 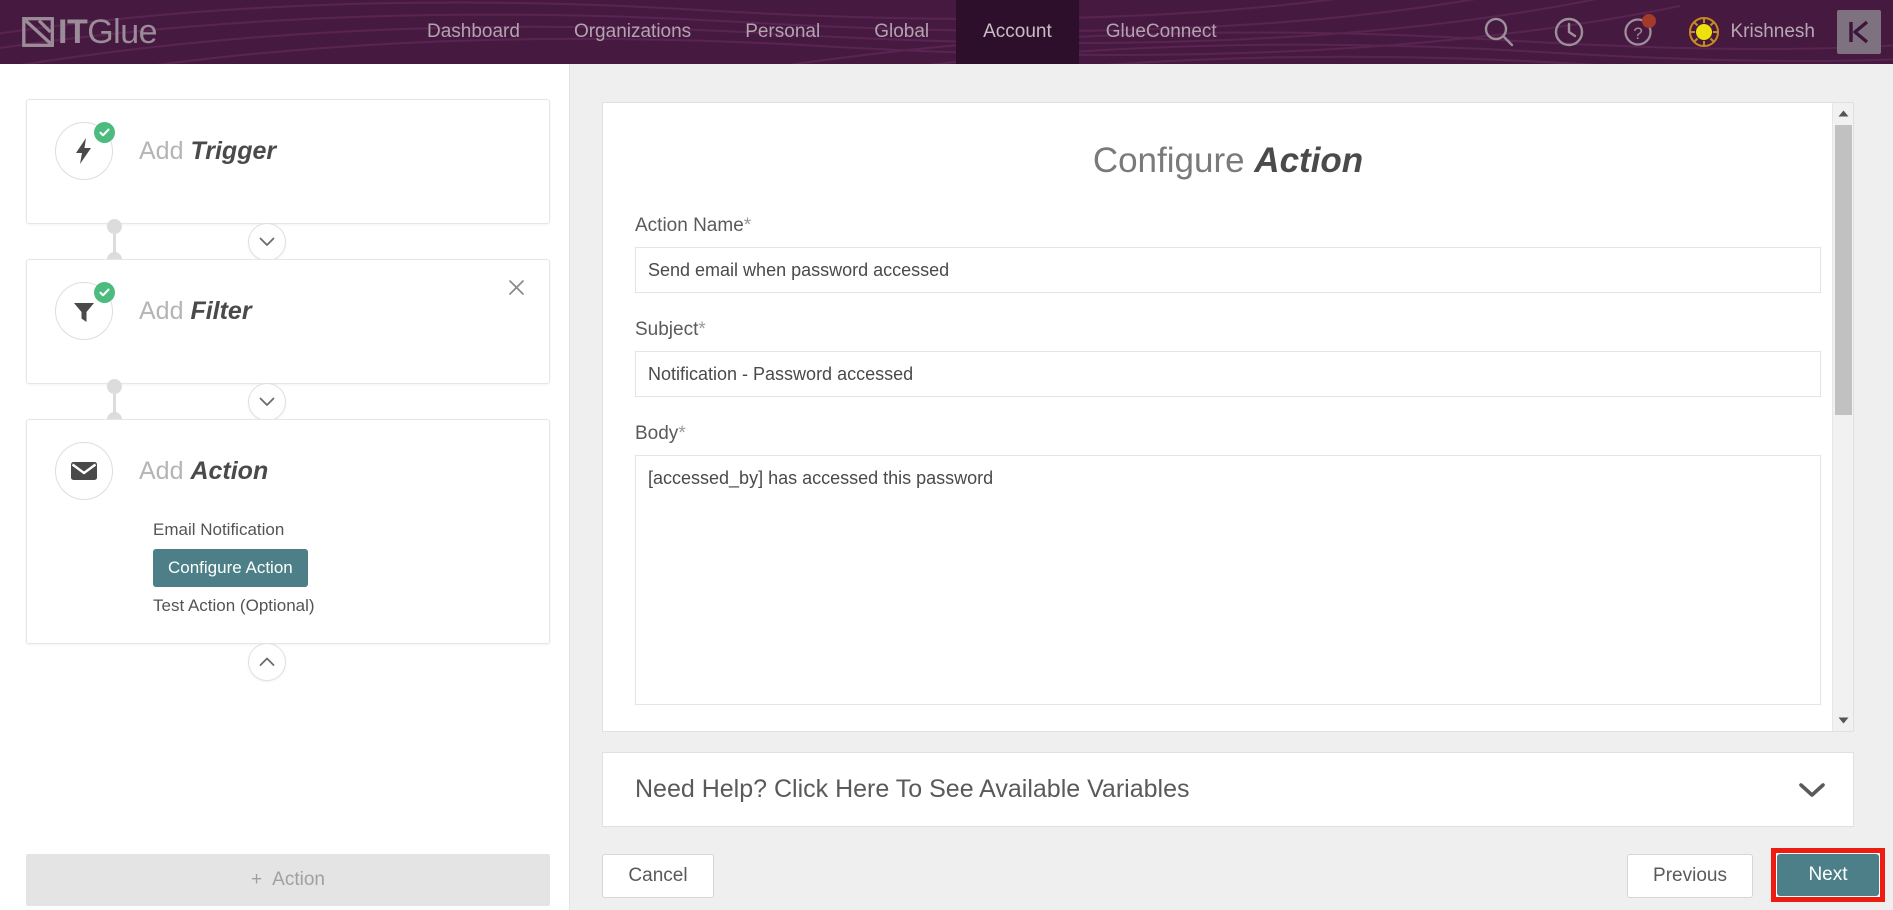 I want to click on subject-label: Subject*, so click(x=1228, y=330).